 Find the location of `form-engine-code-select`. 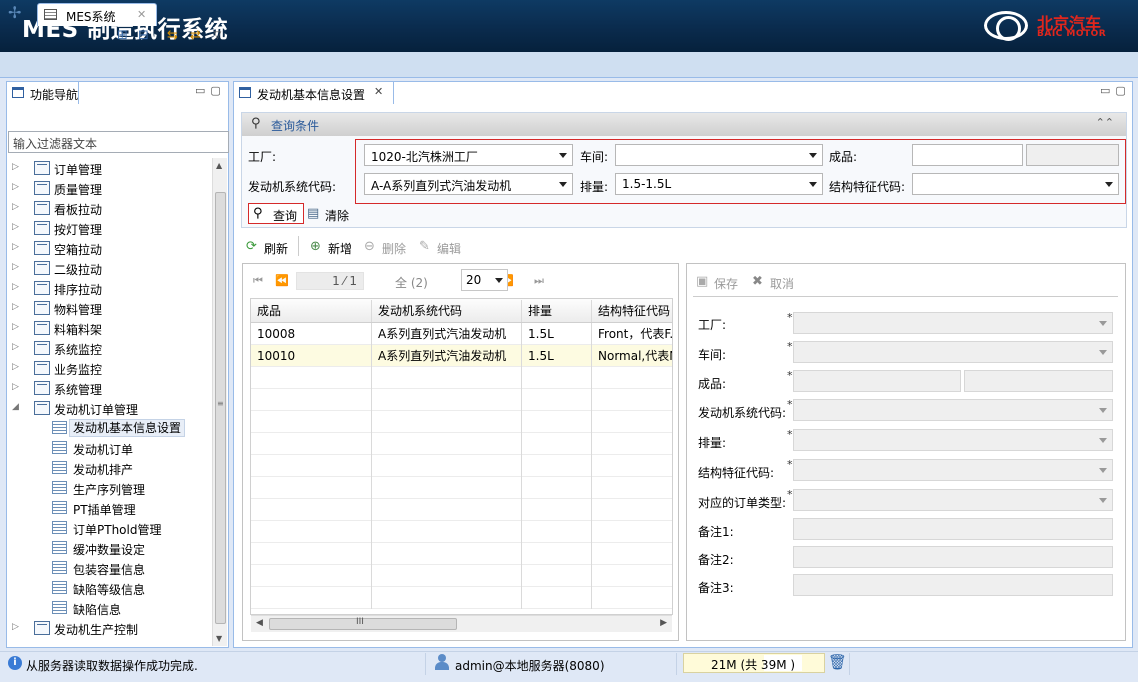

form-engine-code-select is located at coordinates (953, 410).